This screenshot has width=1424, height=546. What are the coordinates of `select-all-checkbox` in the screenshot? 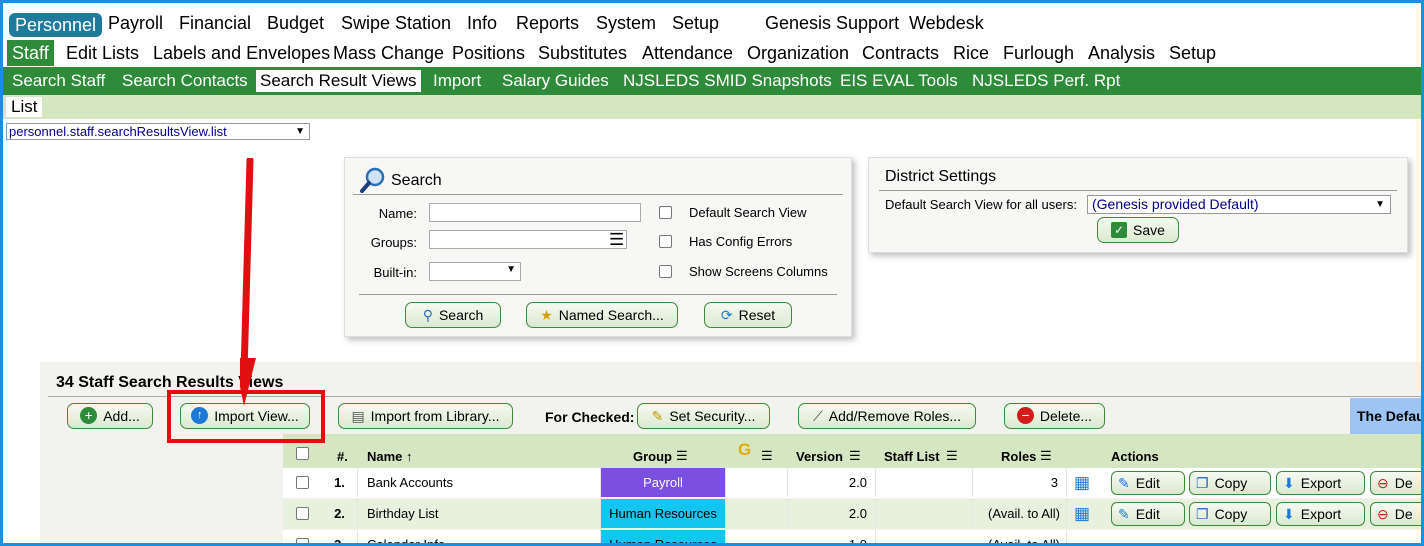 It's located at (302, 453).